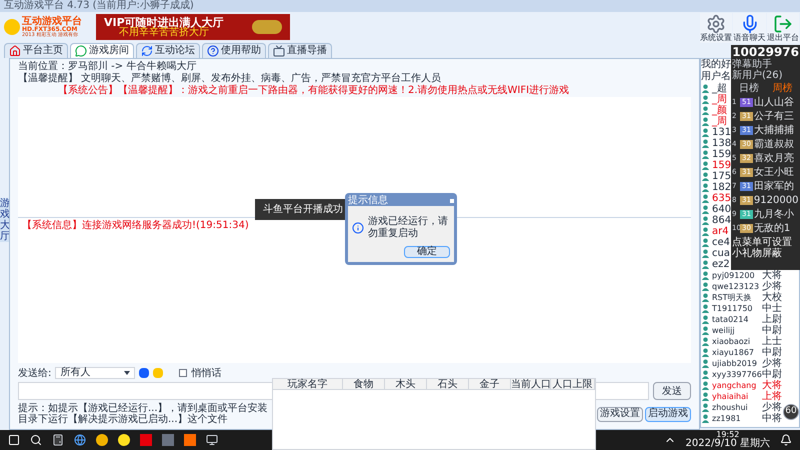 This screenshot has width=800, height=450. Describe the element at coordinates (490, 384) in the screenshot. I see `column-header: 金子` at that location.